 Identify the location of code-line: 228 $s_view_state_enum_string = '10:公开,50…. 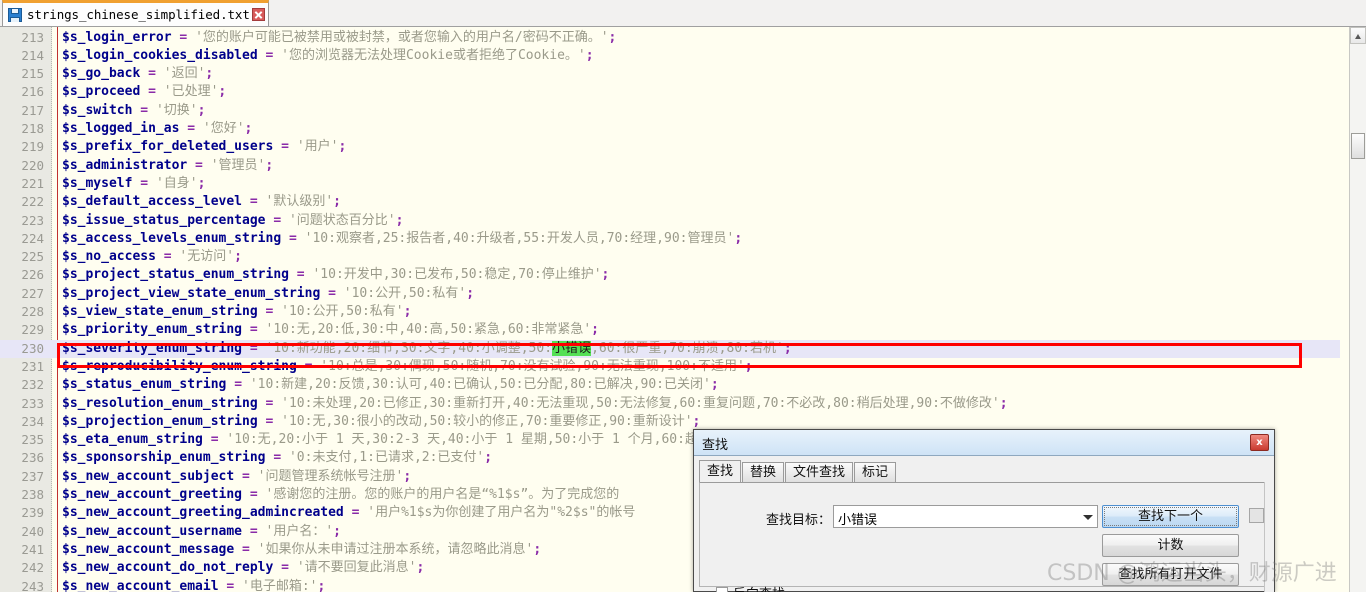
(670, 312).